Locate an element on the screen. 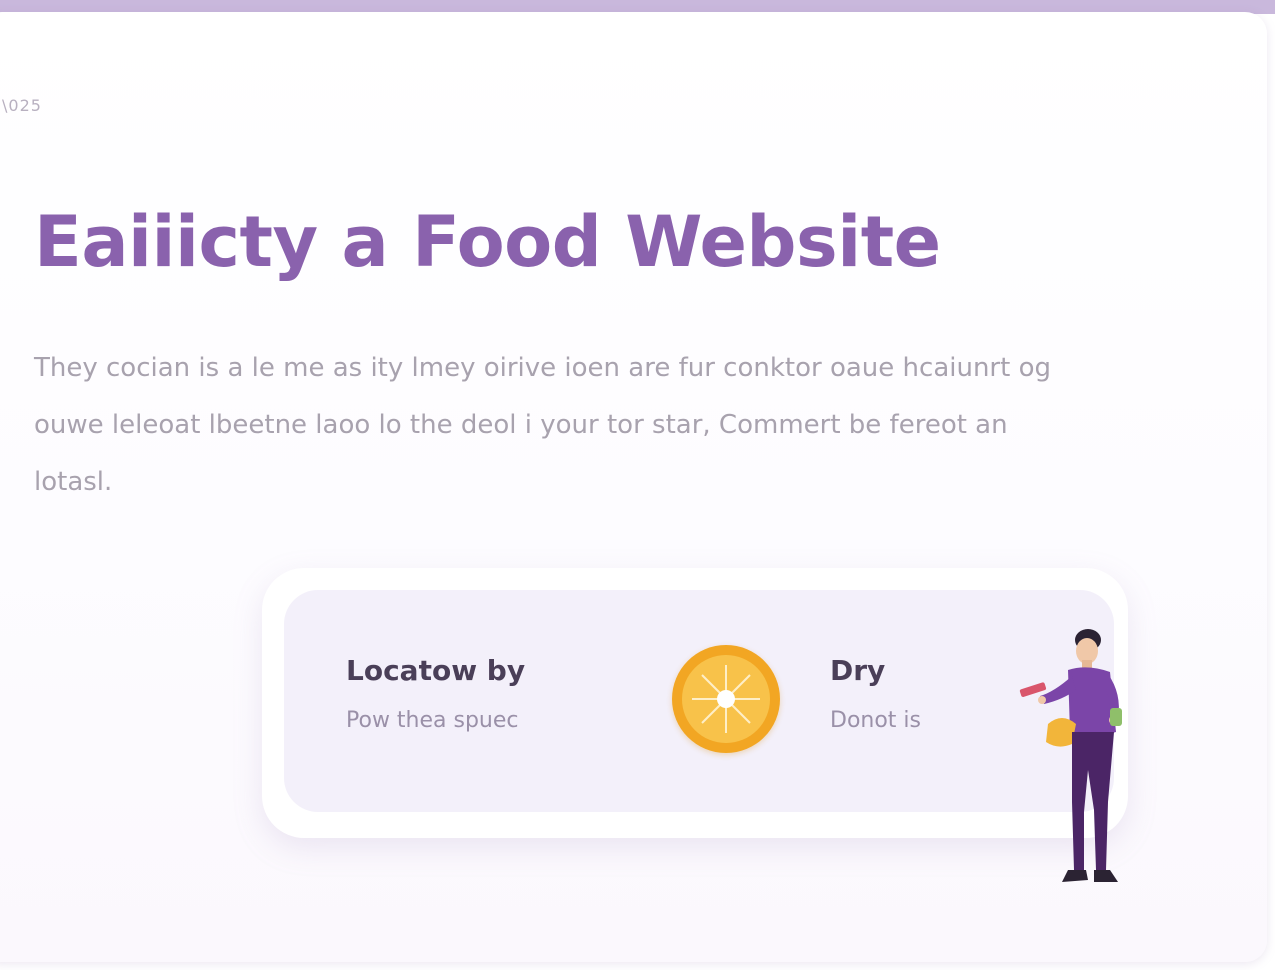 The height and width of the screenshot is (970, 1275). delivery-person-illustration is located at coordinates (1075, 762).